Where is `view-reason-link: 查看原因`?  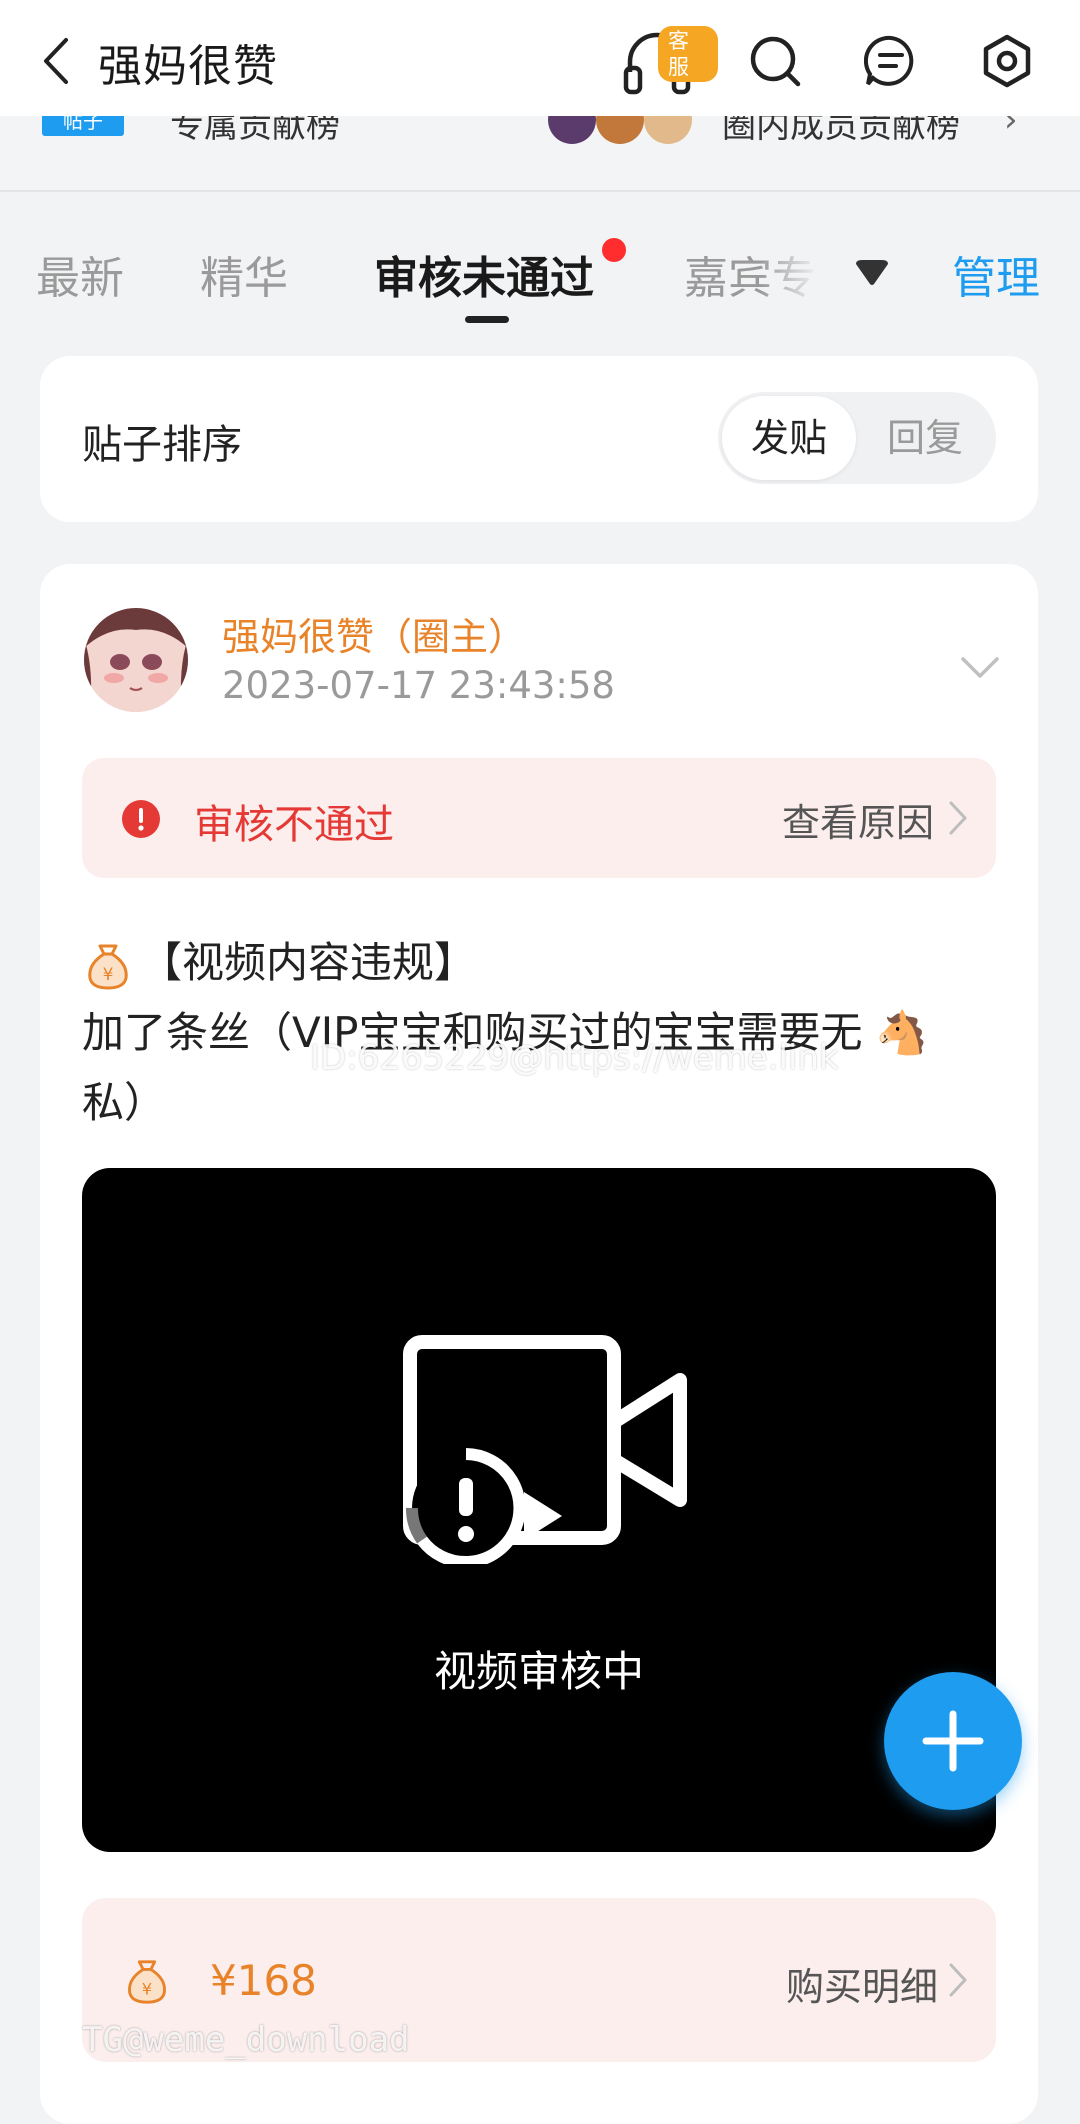
view-reason-link: 查看原因 is located at coordinates (858, 819).